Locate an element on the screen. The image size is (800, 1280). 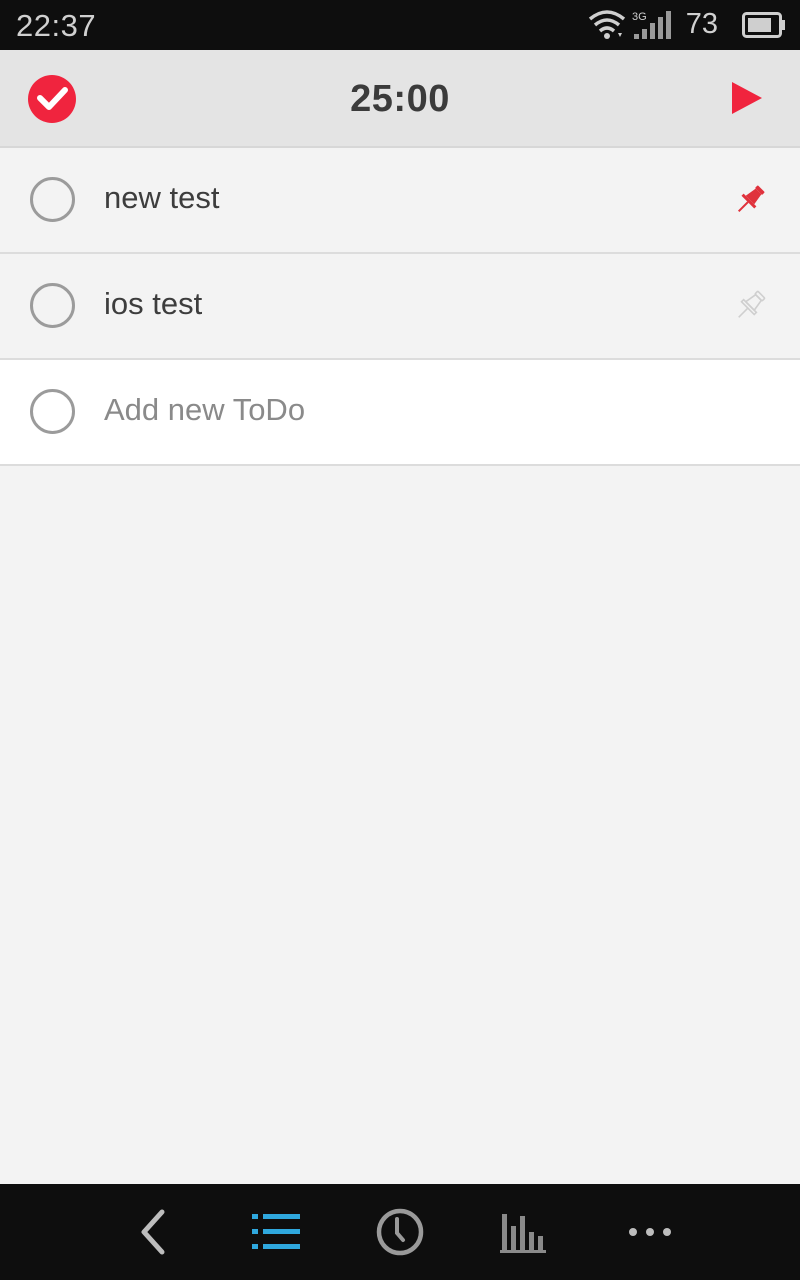
network-type-label: 3G is located at coordinates (639, 17).